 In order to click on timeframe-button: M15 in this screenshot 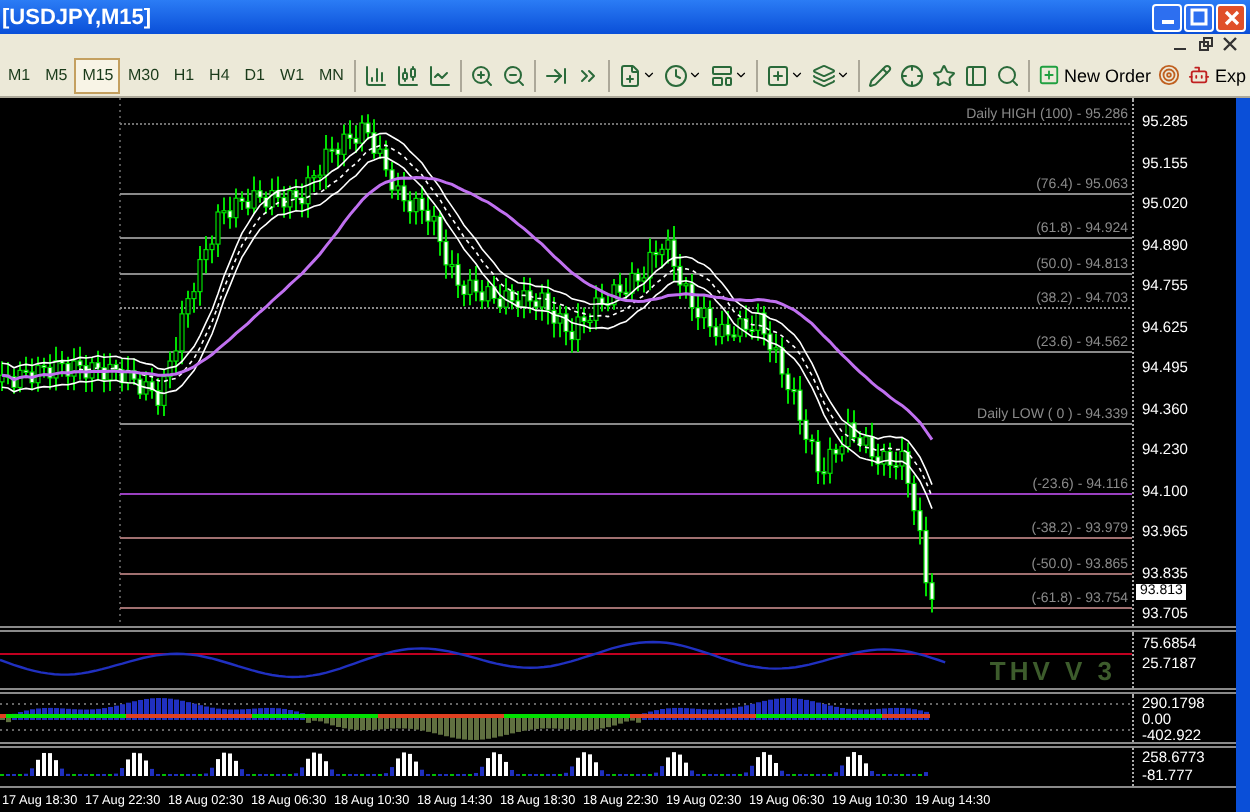, I will do `click(97, 75)`.